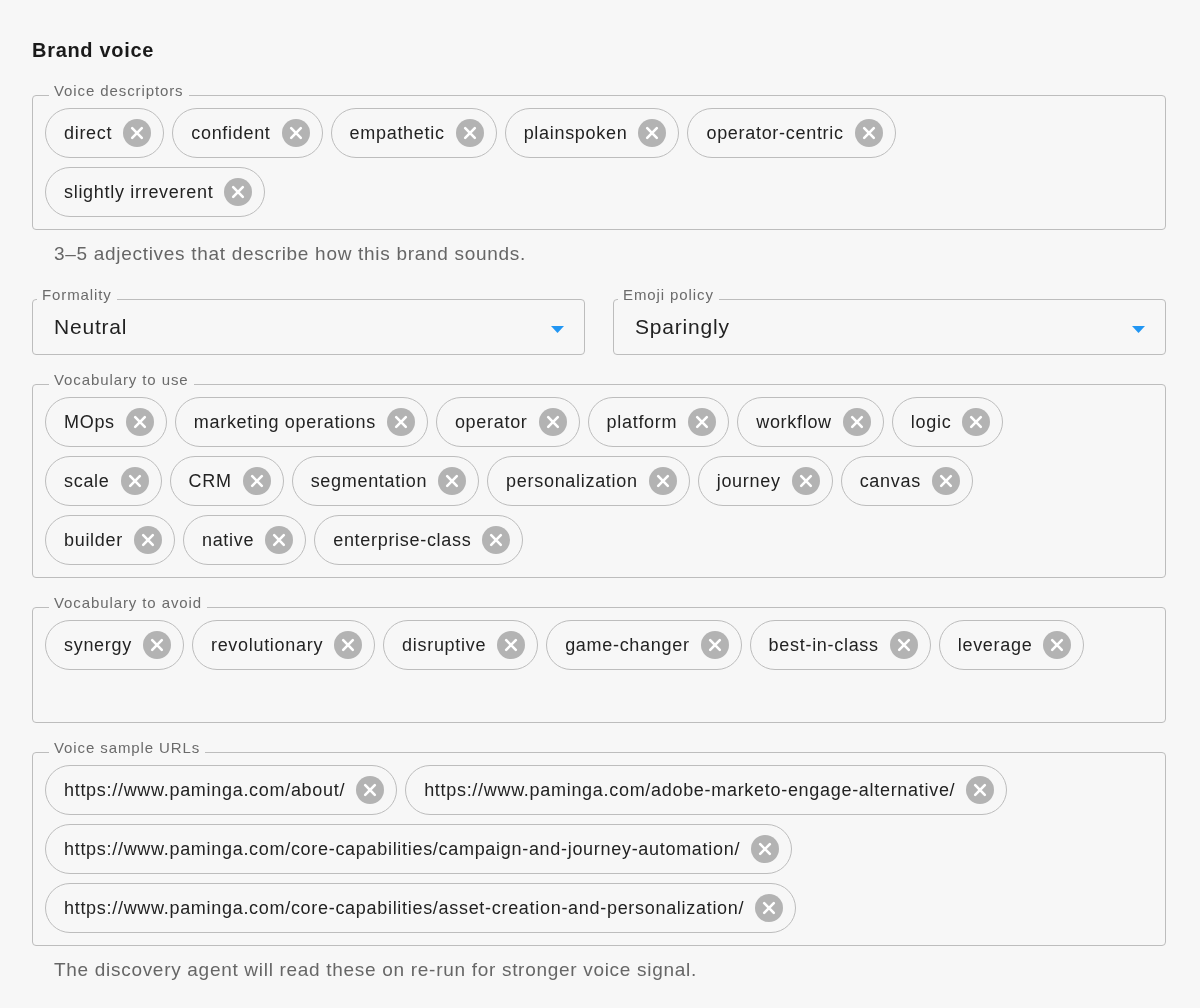 The width and height of the screenshot is (1200, 1008). I want to click on tag-chip: scale, so click(103, 481).